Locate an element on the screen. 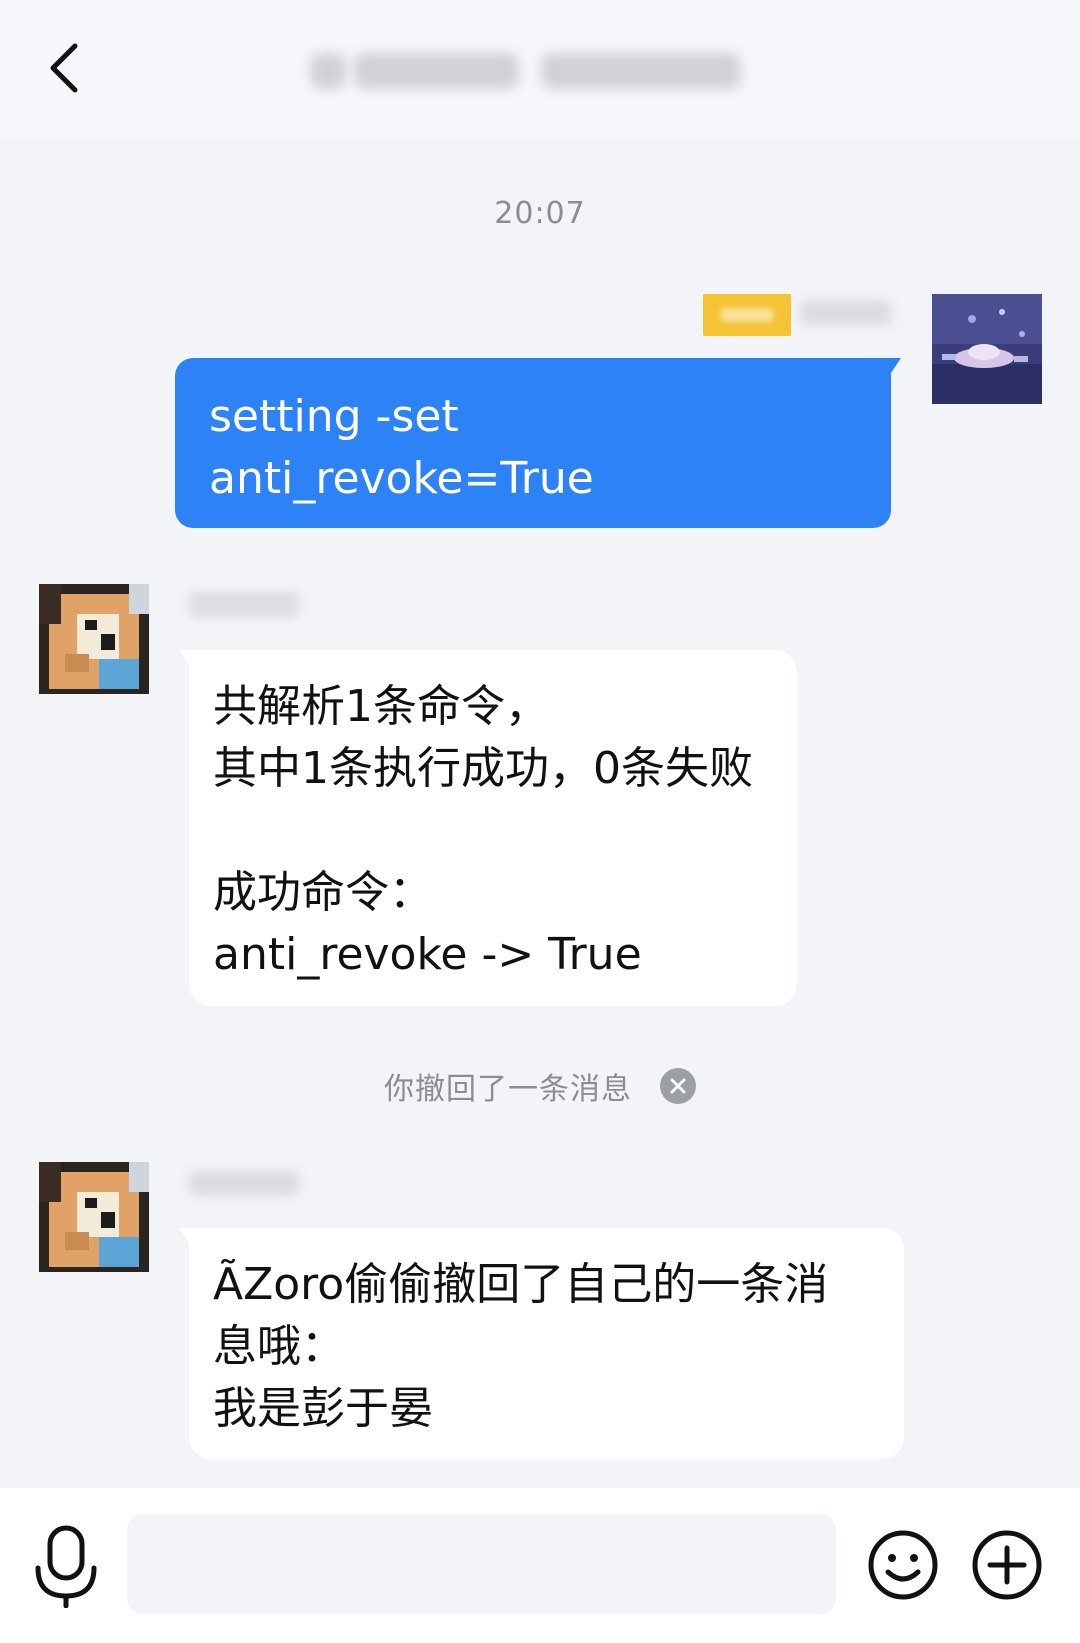  recall-notice-text: 你撤回了一条消息 is located at coordinates (508, 1089).